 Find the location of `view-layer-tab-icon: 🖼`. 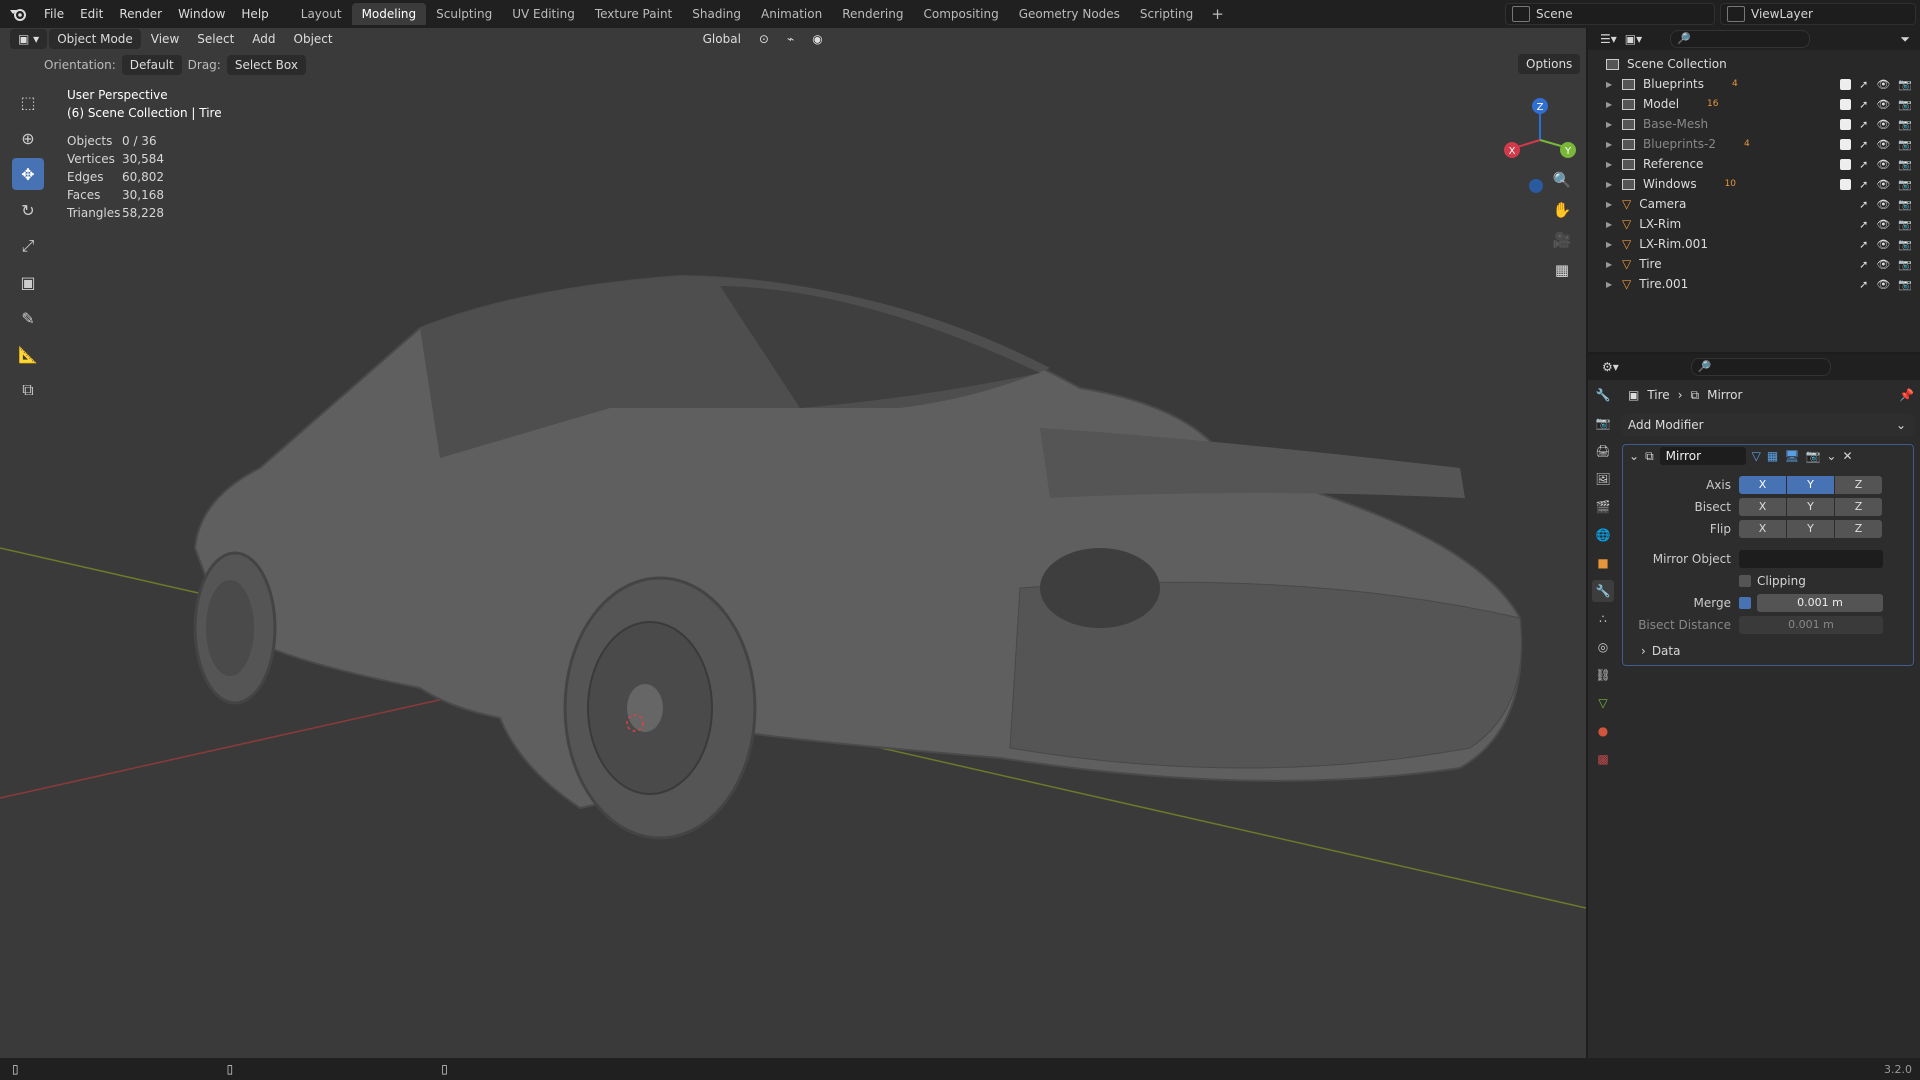

view-layer-tab-icon: 🖼 is located at coordinates (1603, 479).